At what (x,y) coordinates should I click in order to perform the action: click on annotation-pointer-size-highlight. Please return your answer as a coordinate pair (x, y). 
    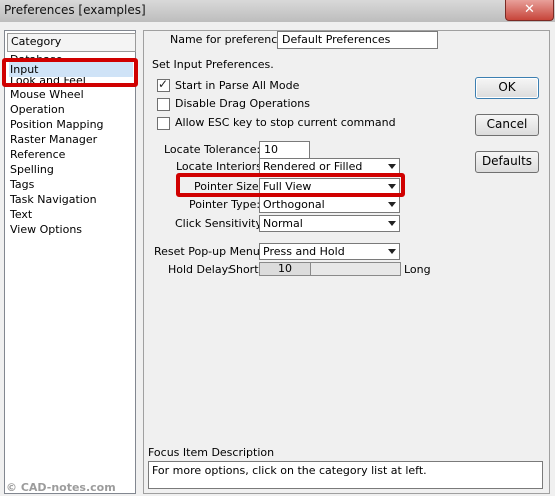
    Looking at the image, I should click on (290, 185).